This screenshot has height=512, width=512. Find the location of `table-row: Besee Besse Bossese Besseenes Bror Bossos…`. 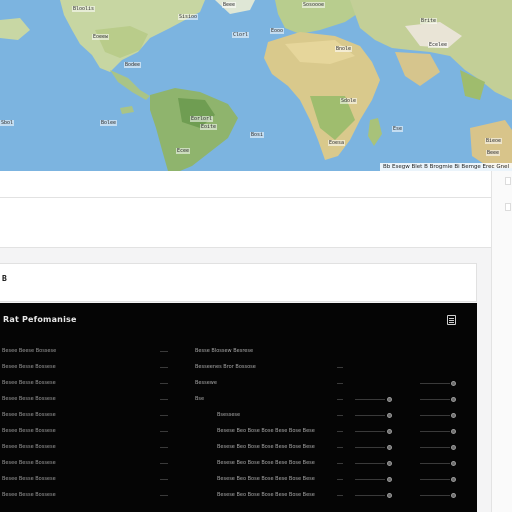

table-row: Besee Besse Bossese Besseenes Bror Bossos… is located at coordinates (238, 370).